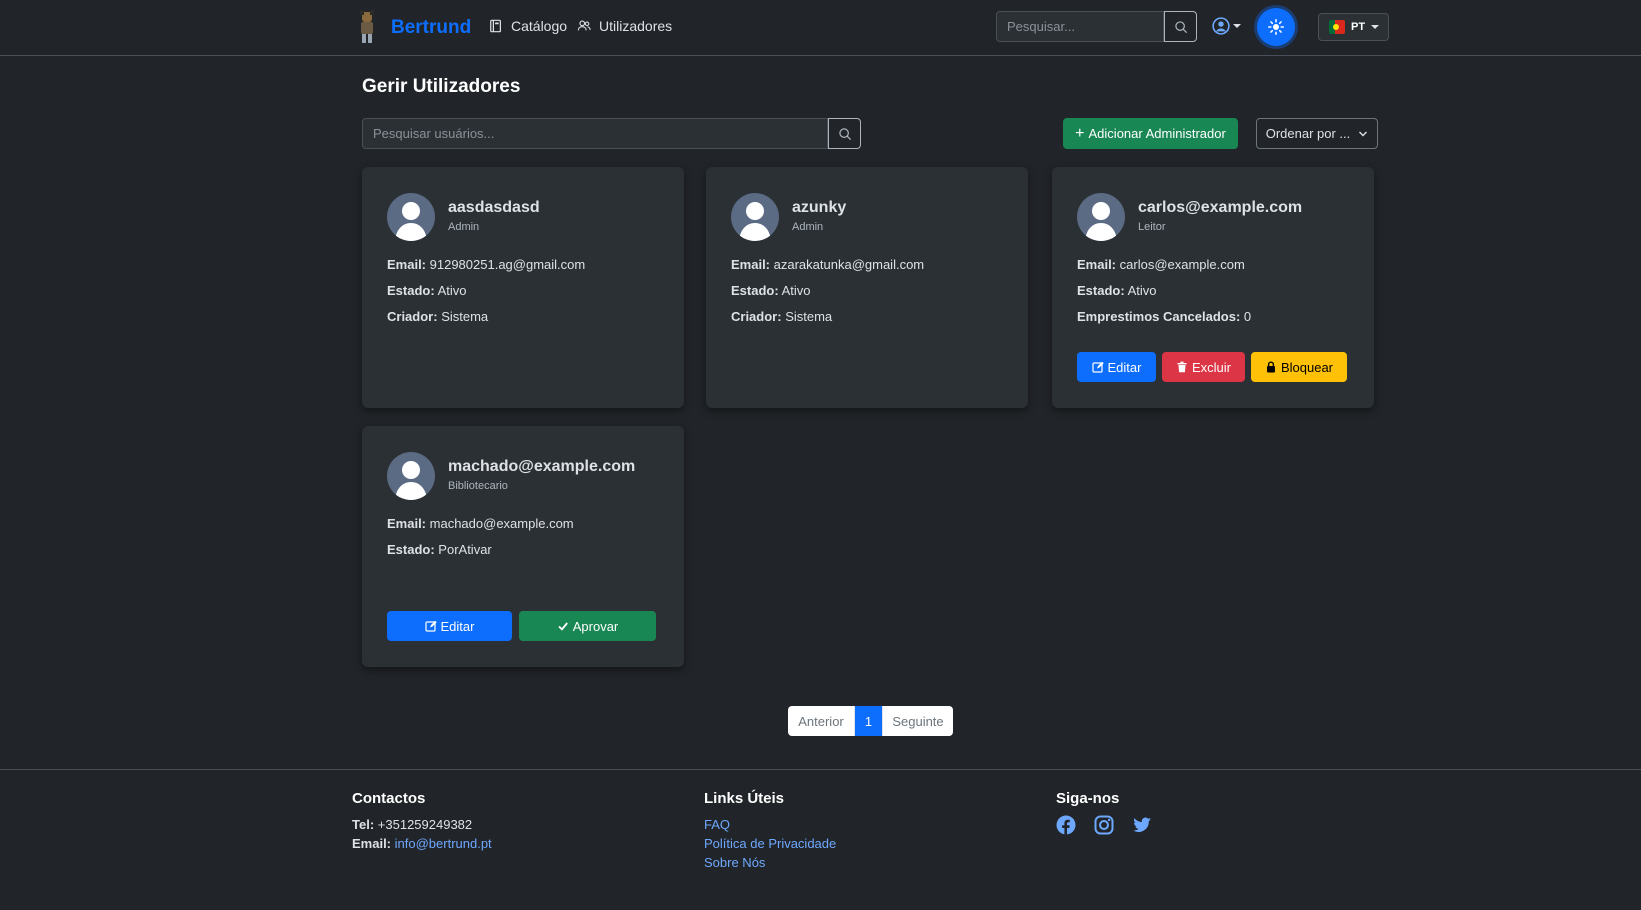 The image size is (1641, 910). What do you see at coordinates (501, 523) in the screenshot?
I see `user-email: machado@example.com` at bounding box center [501, 523].